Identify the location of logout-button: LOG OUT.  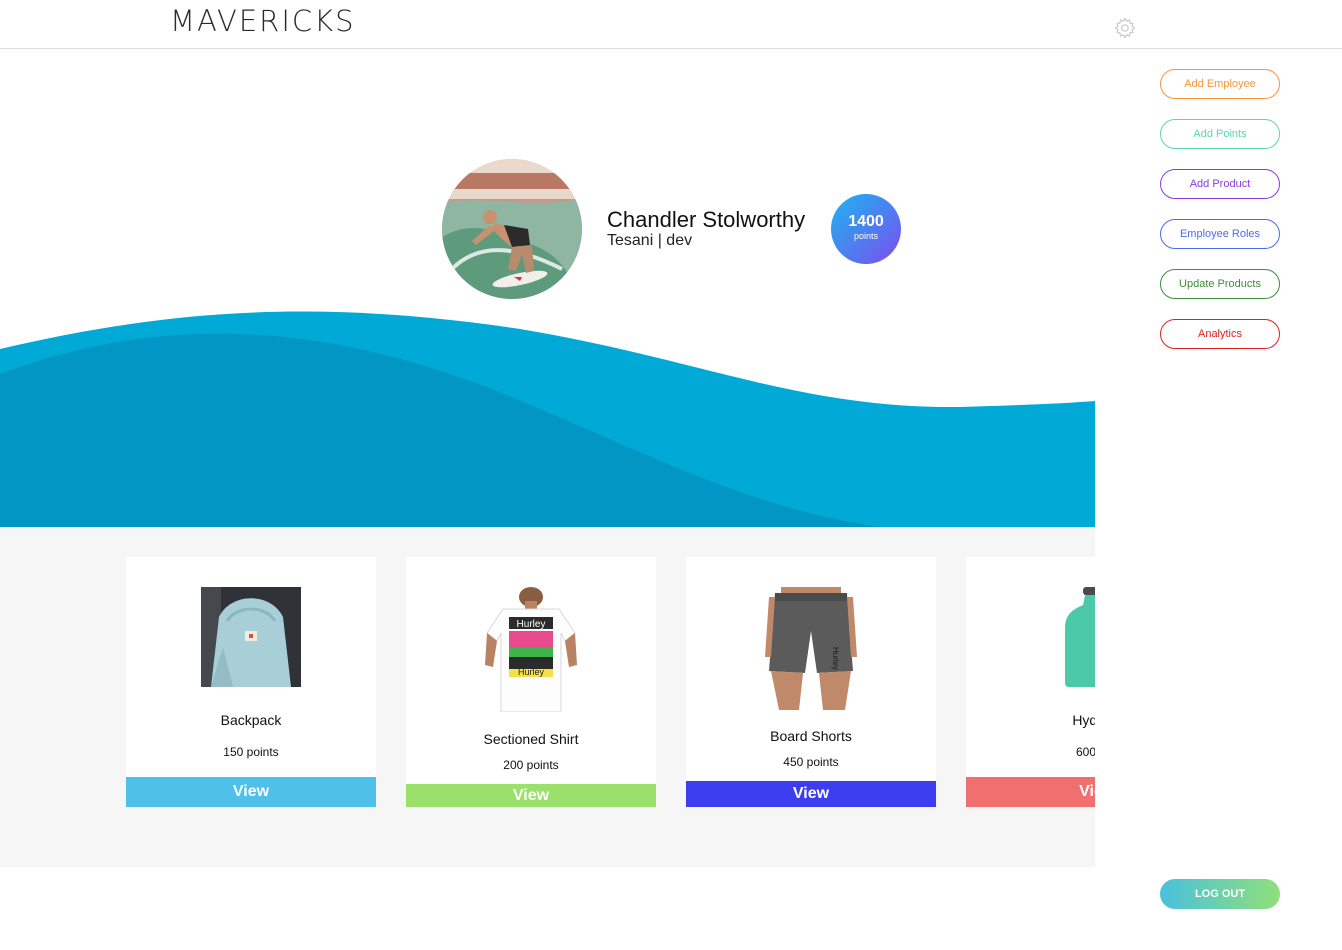
(1220, 894).